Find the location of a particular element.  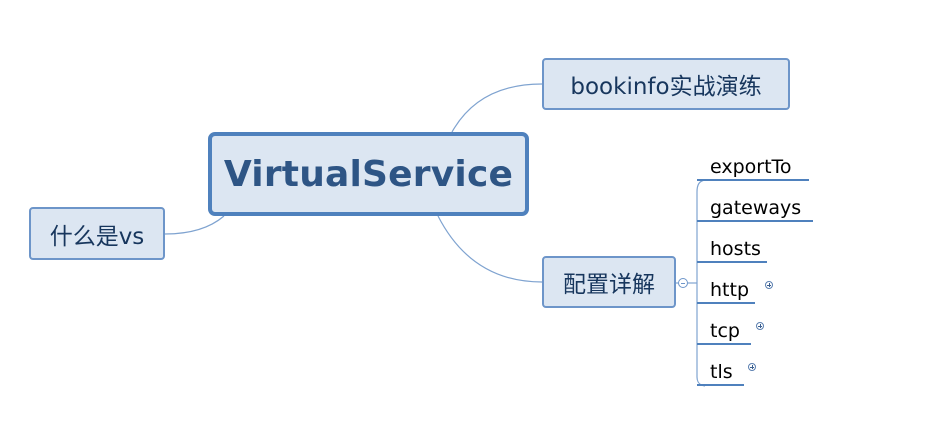

subtopic-http: http is located at coordinates (726, 291).